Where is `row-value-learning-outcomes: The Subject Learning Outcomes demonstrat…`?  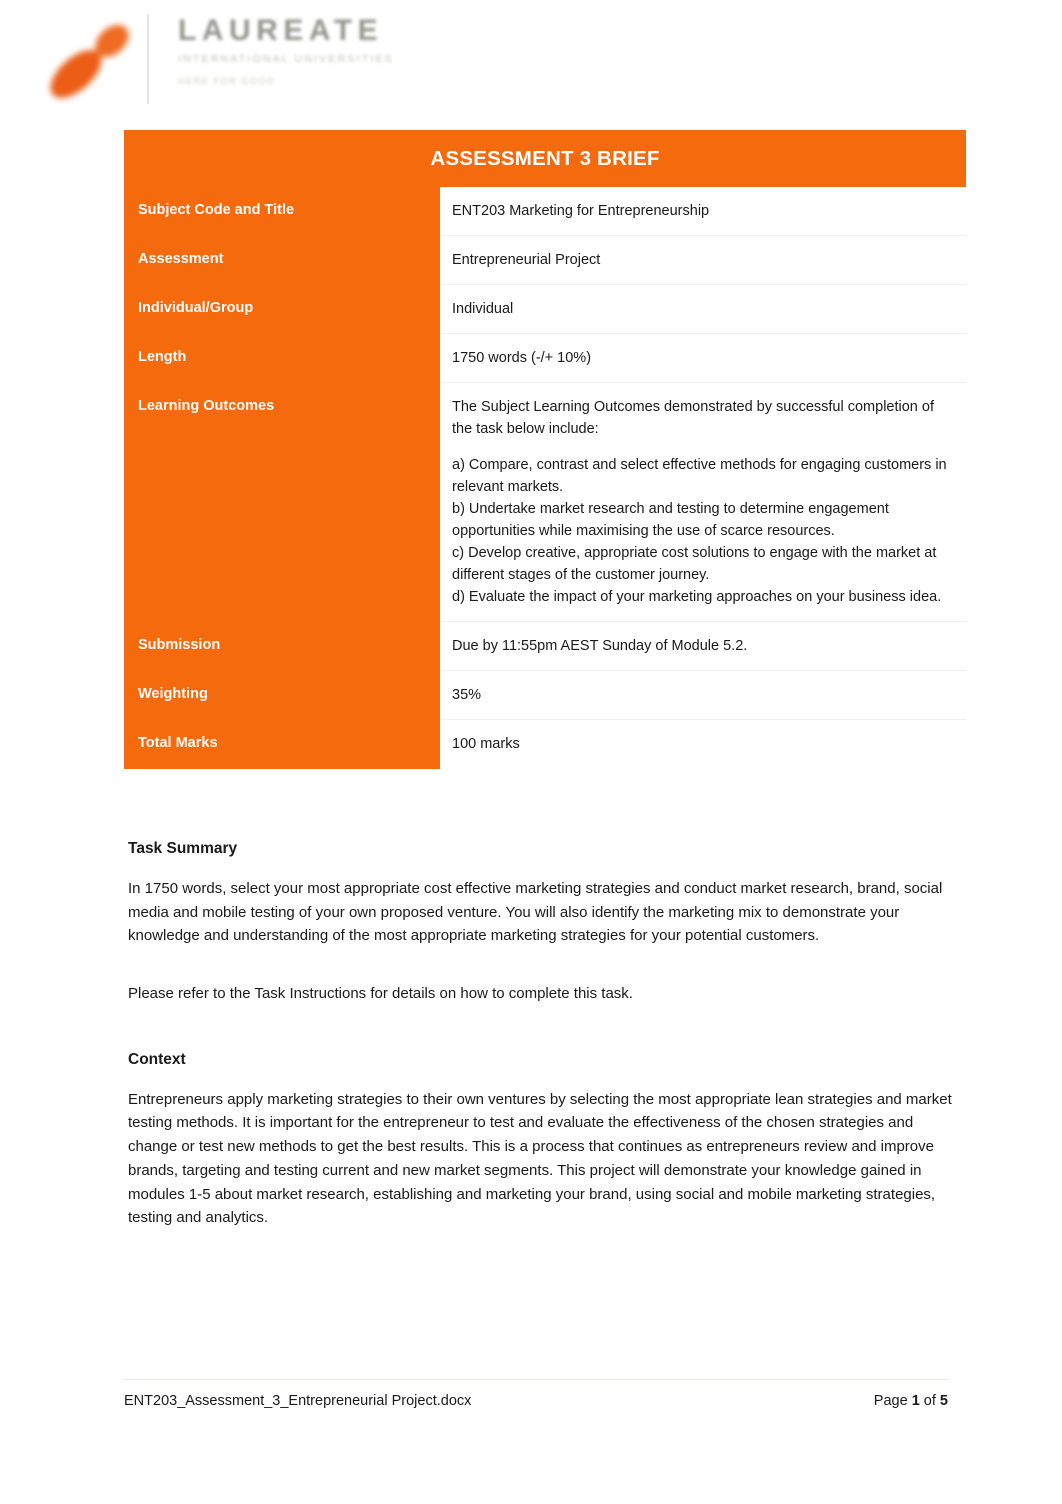 row-value-learning-outcomes: The Subject Learning Outcomes demonstrat… is located at coordinates (703, 503).